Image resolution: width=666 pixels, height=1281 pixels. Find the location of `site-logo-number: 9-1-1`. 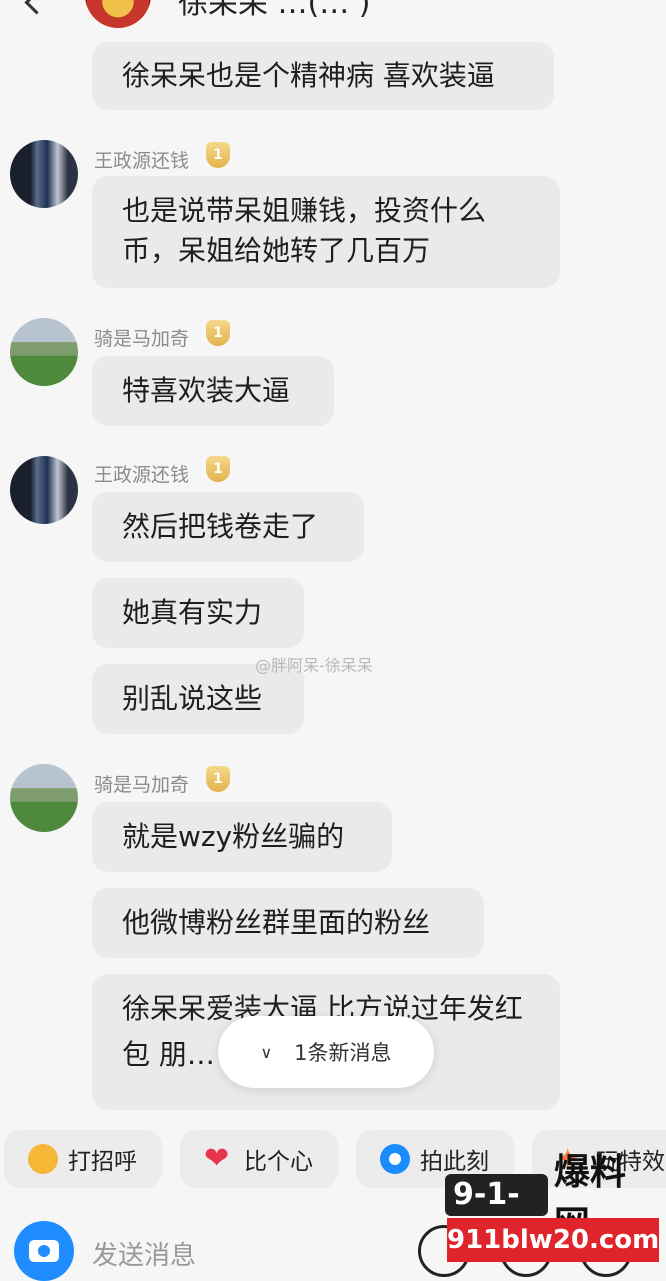

site-logo-number: 9-1-1 is located at coordinates (496, 1214).